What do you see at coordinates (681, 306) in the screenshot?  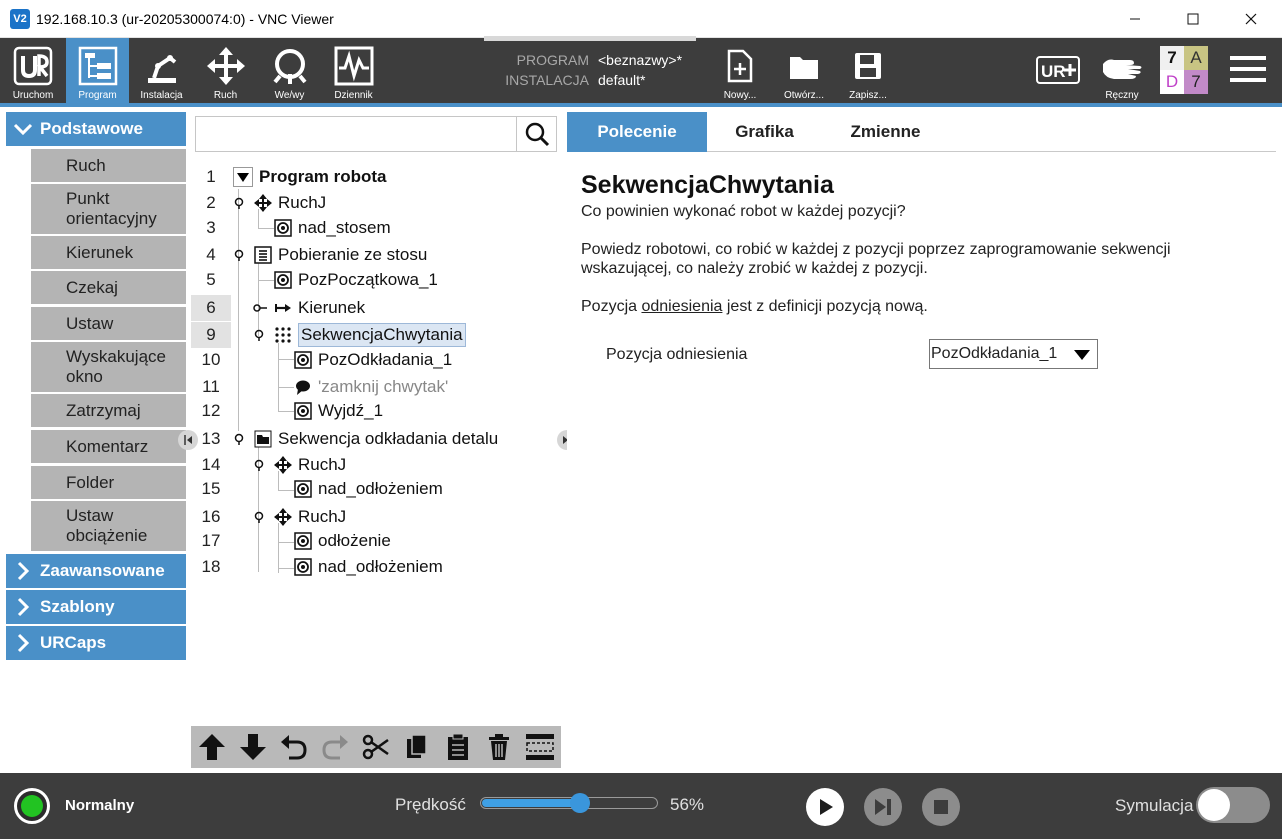 I see `reference-help-link: odniesienia` at bounding box center [681, 306].